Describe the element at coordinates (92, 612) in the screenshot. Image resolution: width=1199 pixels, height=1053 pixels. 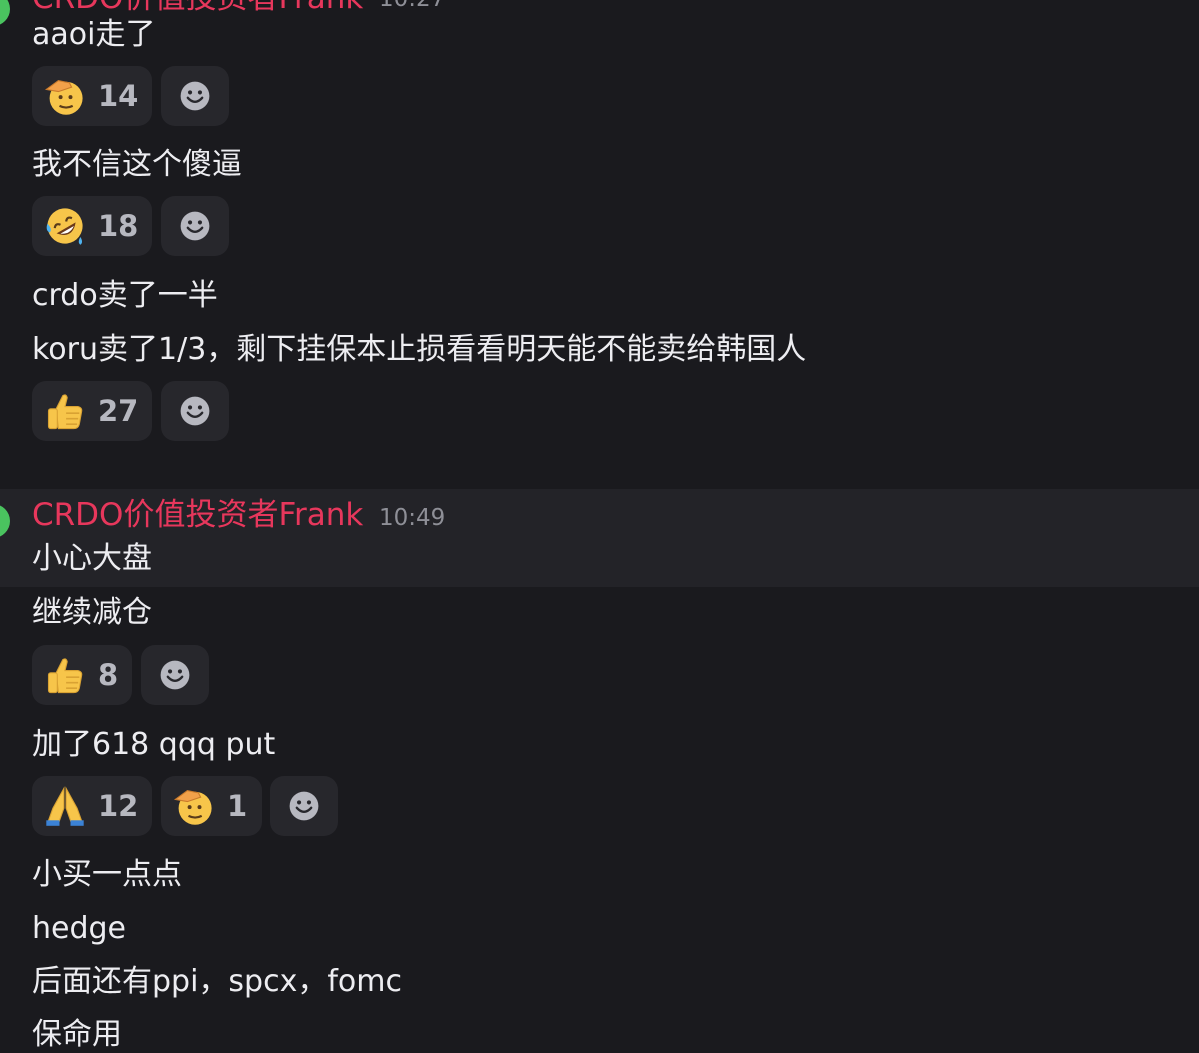
I see `message-text: 继续减仓` at that location.